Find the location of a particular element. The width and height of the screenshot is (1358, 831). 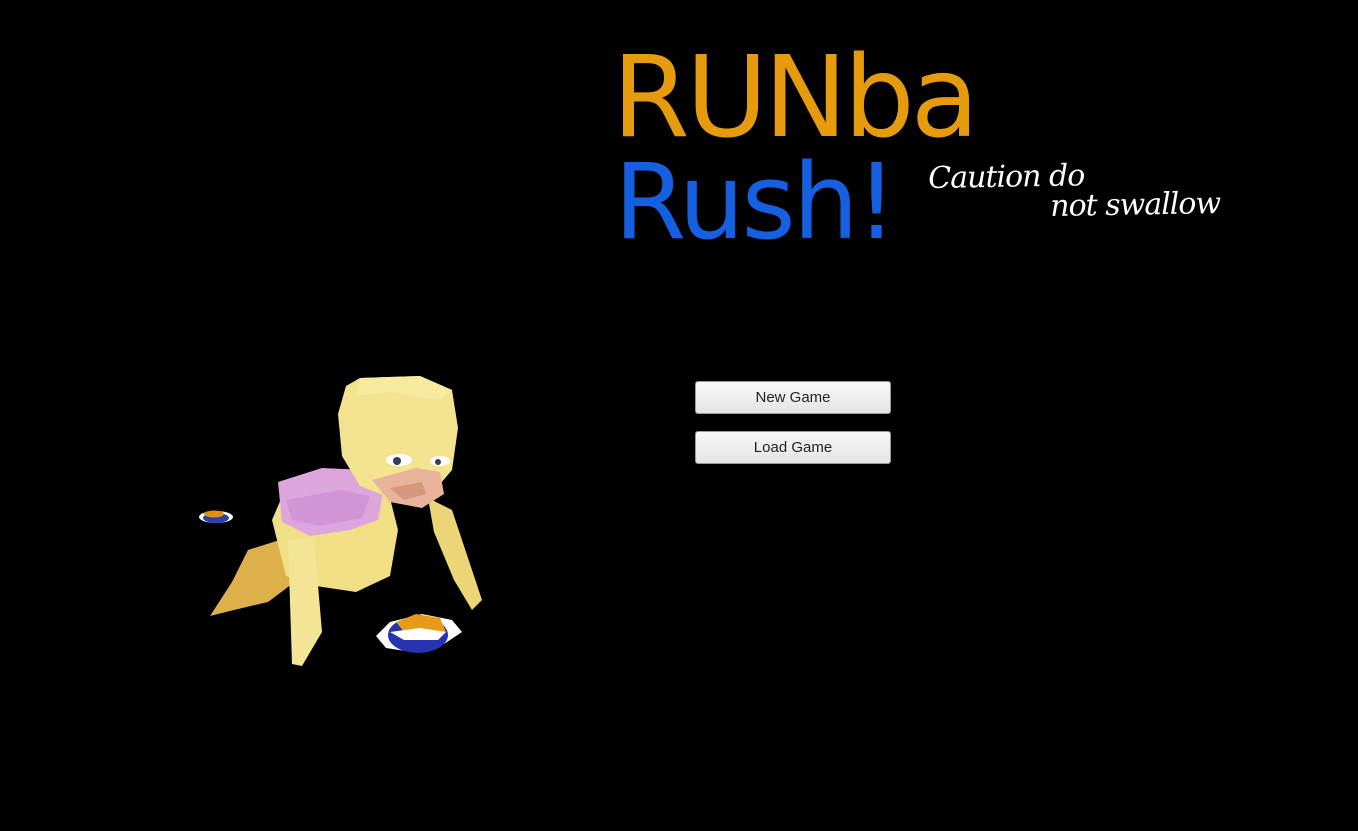

tagline-line2: not swallow is located at coordinates (1135, 205).